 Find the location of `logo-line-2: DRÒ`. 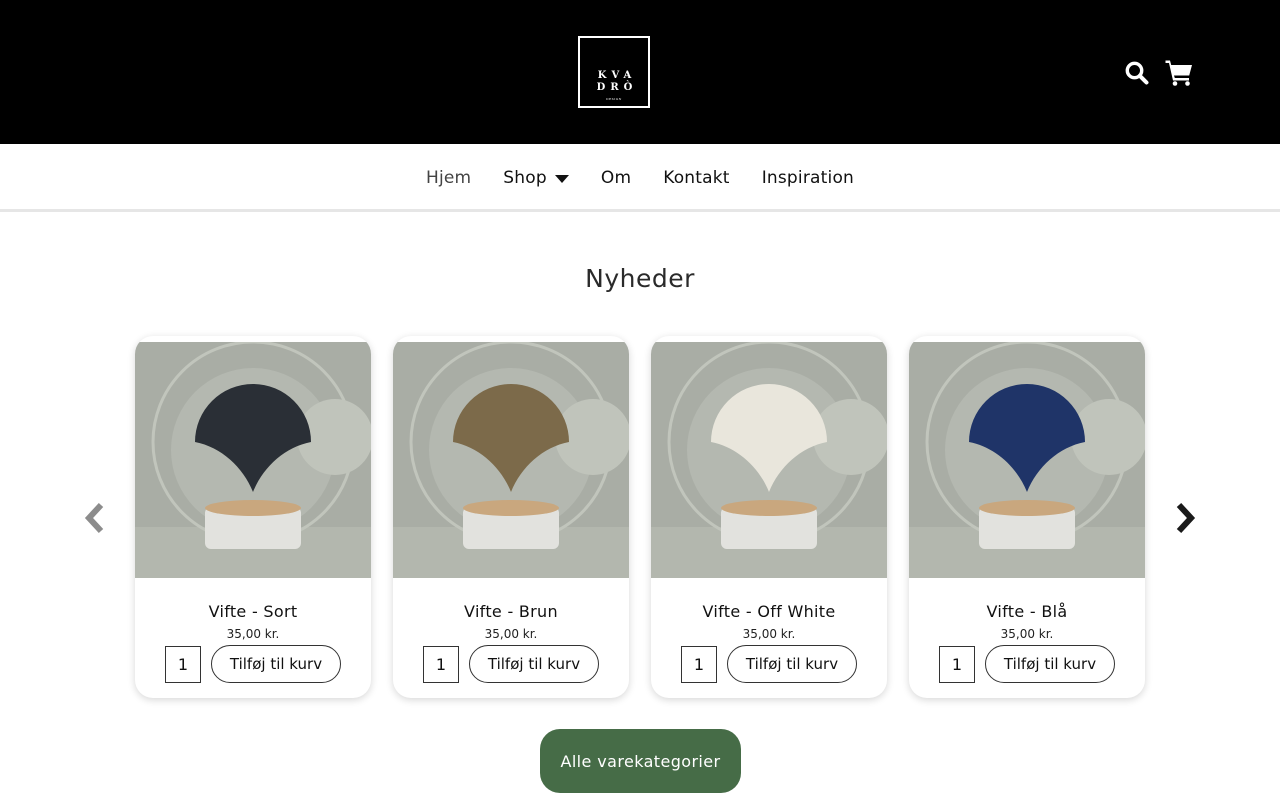

logo-line-2: DRÒ is located at coordinates (617, 87).